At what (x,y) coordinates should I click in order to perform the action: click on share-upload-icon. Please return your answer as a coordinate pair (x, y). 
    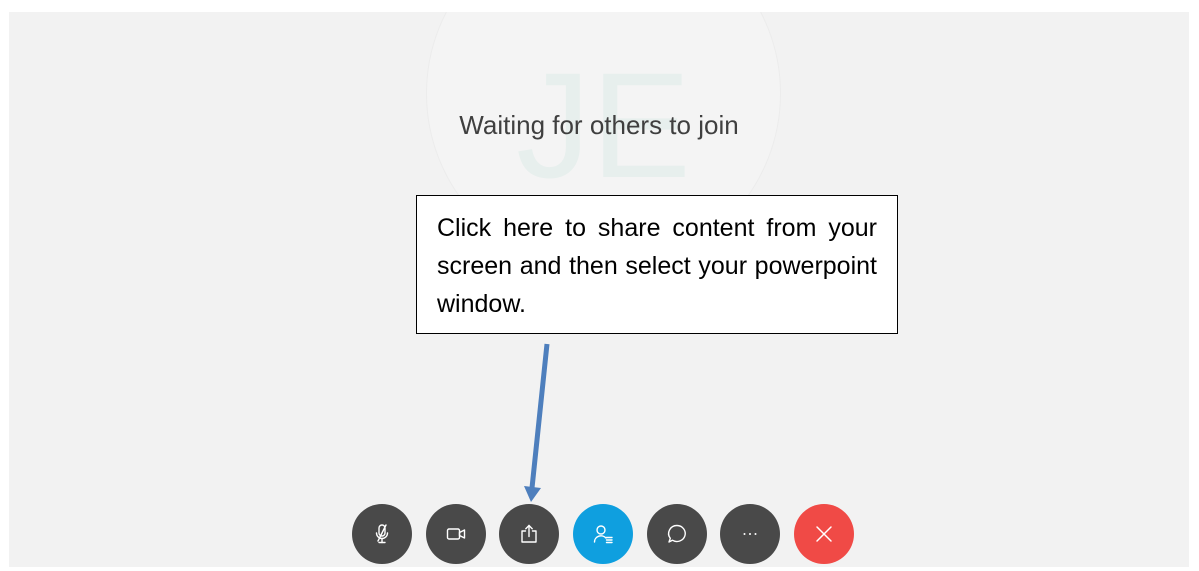
    Looking at the image, I should click on (529, 534).